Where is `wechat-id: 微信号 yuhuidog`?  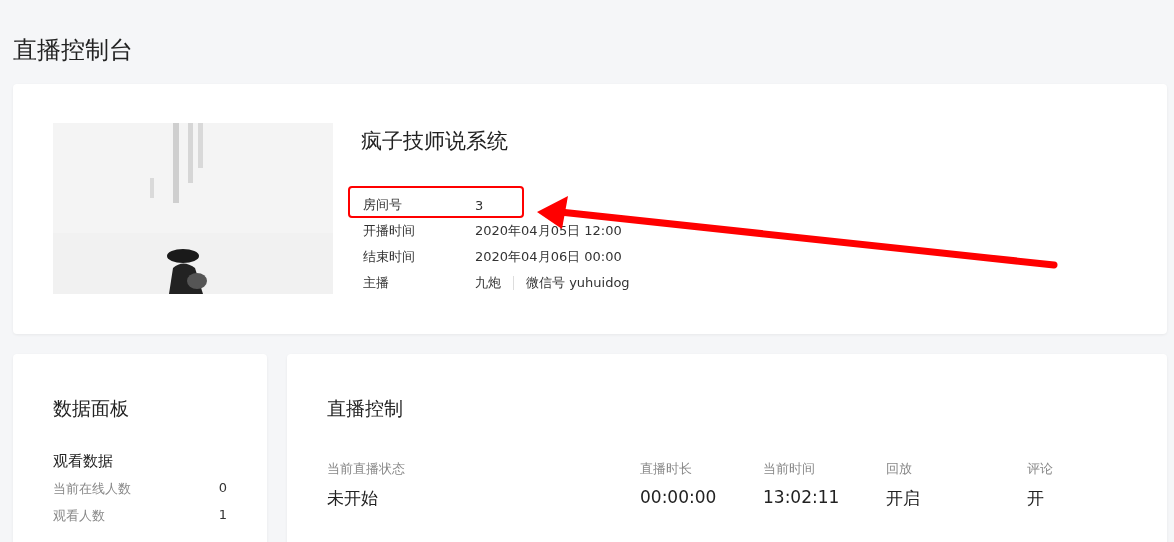
wechat-id: 微信号 yuhuidog is located at coordinates (578, 283).